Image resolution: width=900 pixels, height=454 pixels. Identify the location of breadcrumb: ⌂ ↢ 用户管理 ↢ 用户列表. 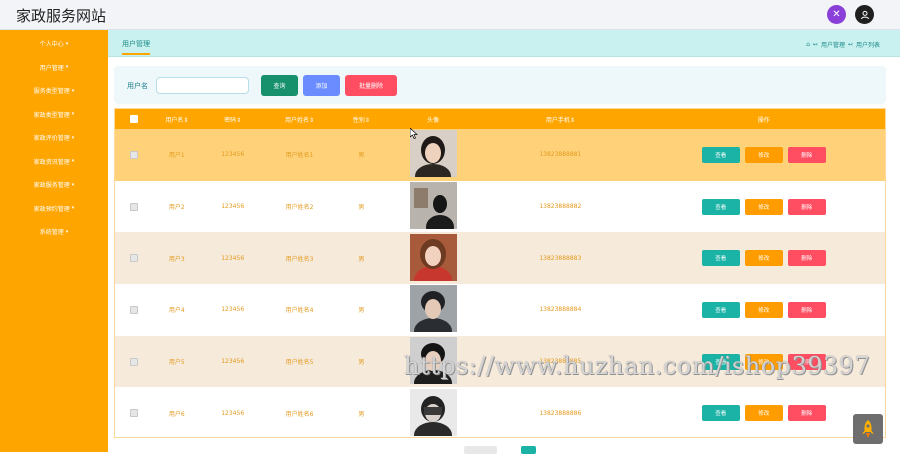
(843, 44).